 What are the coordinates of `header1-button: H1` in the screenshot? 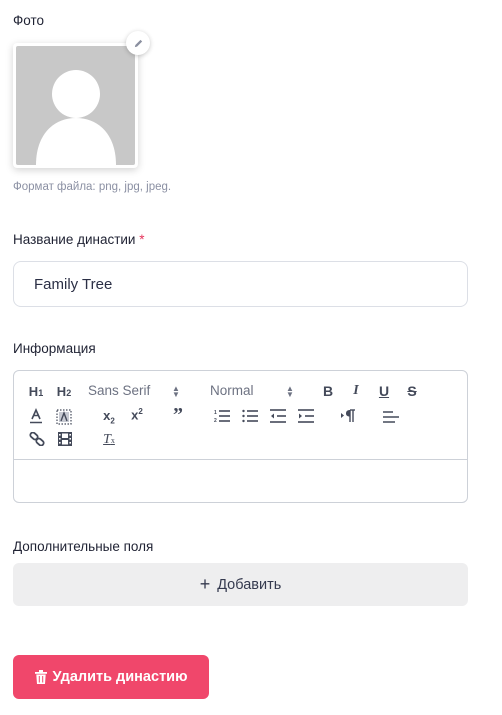 It's located at (36, 391).